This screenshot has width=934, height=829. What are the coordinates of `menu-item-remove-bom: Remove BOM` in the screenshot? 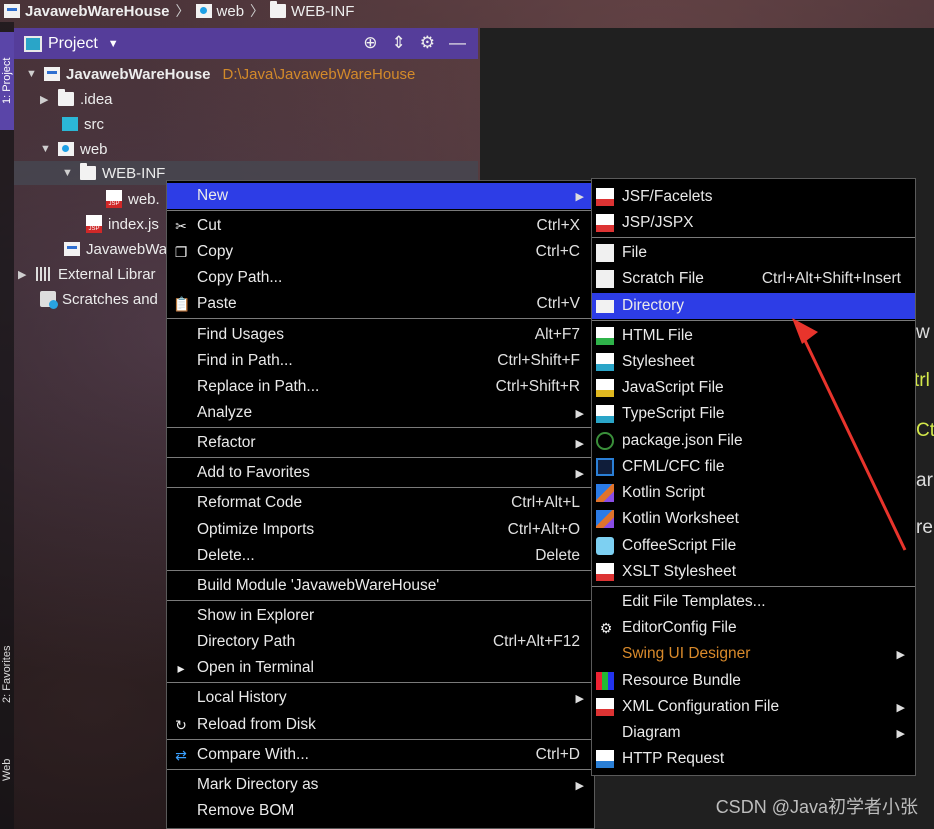 It's located at (380, 811).